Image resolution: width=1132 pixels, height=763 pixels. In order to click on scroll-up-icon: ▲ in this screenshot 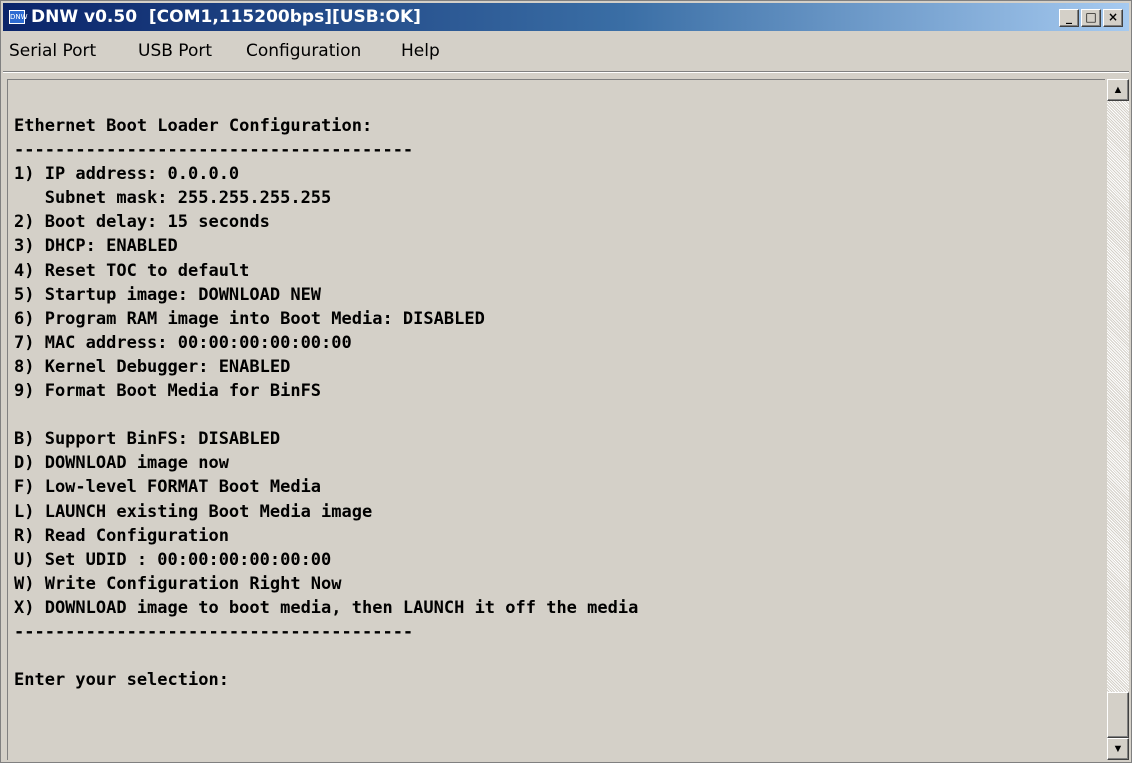, I will do `click(1118, 90)`.